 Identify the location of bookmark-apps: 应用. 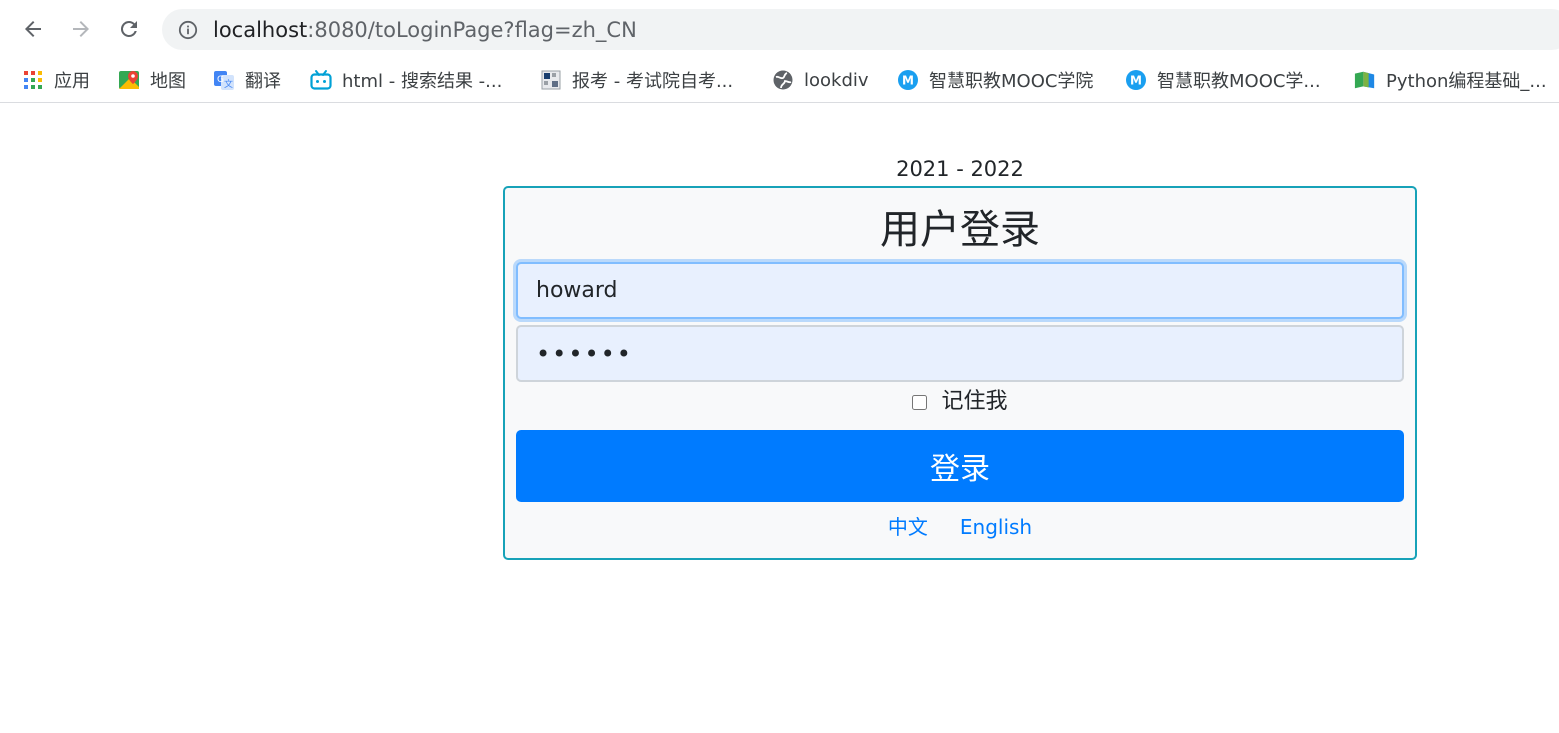
(56, 80).